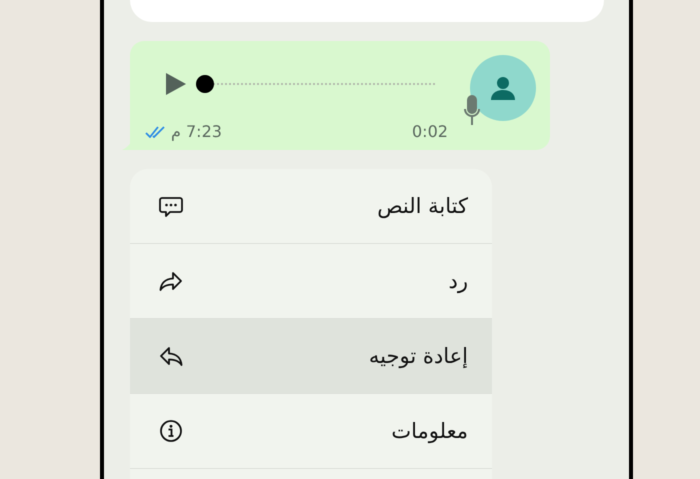 This screenshot has width=700, height=479. Describe the element at coordinates (196, 131) in the screenshot. I see `message-time: 7:23 م` at that location.